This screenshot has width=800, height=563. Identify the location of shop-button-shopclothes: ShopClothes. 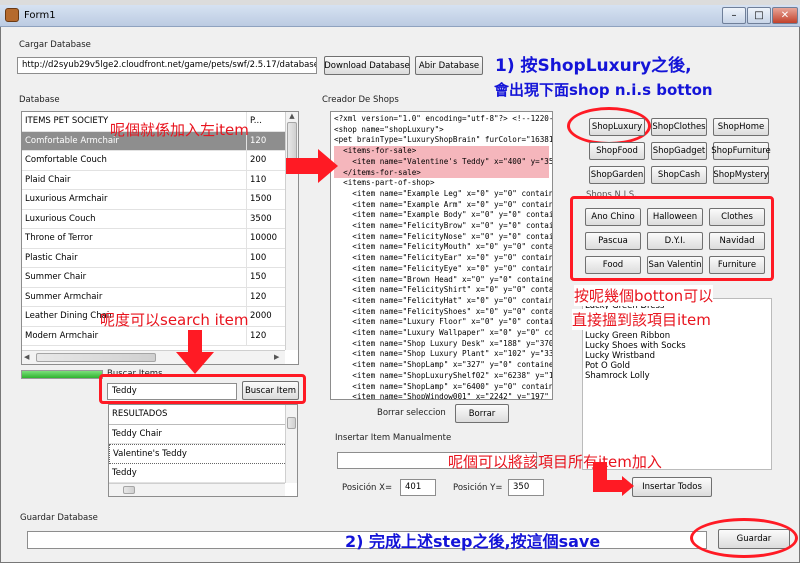
(679, 127).